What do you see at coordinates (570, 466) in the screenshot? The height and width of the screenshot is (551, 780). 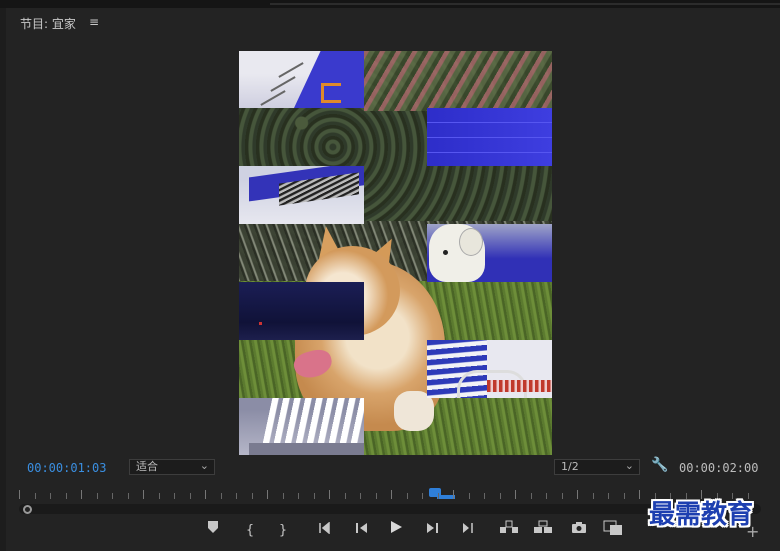 I see `resolution-value: 1/2` at bounding box center [570, 466].